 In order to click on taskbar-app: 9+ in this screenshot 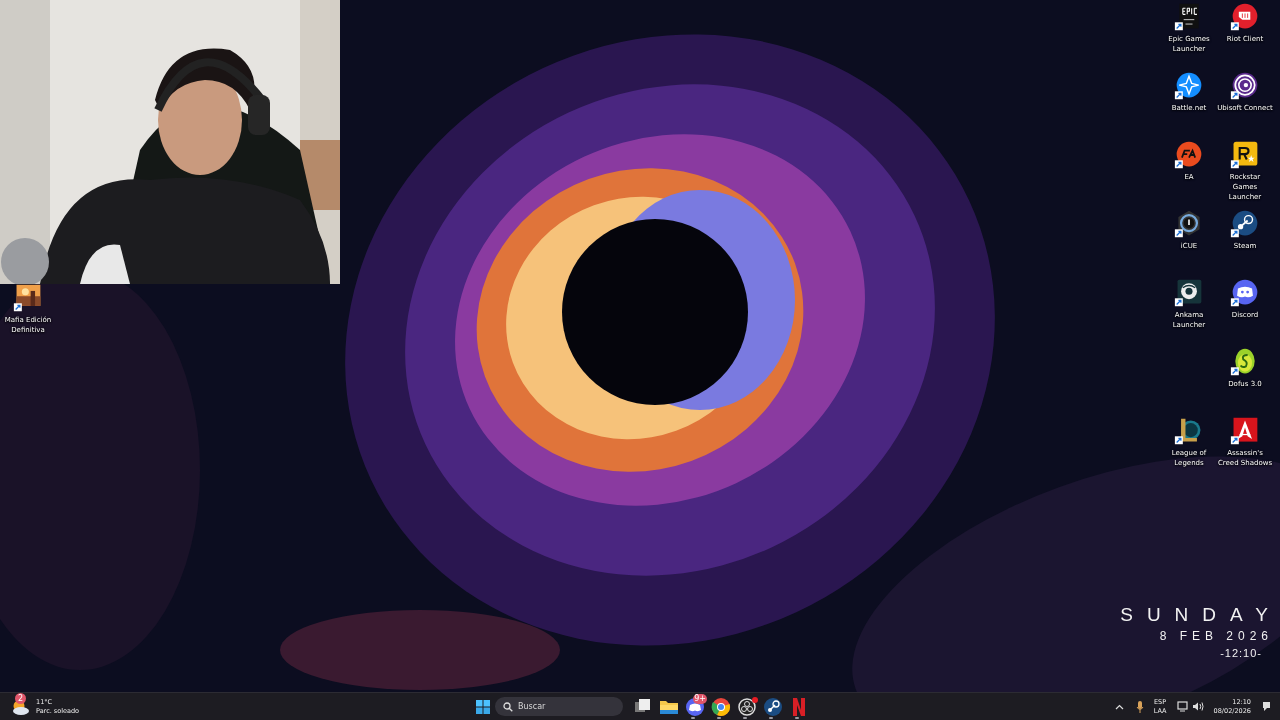, I will do `click(695, 706)`.